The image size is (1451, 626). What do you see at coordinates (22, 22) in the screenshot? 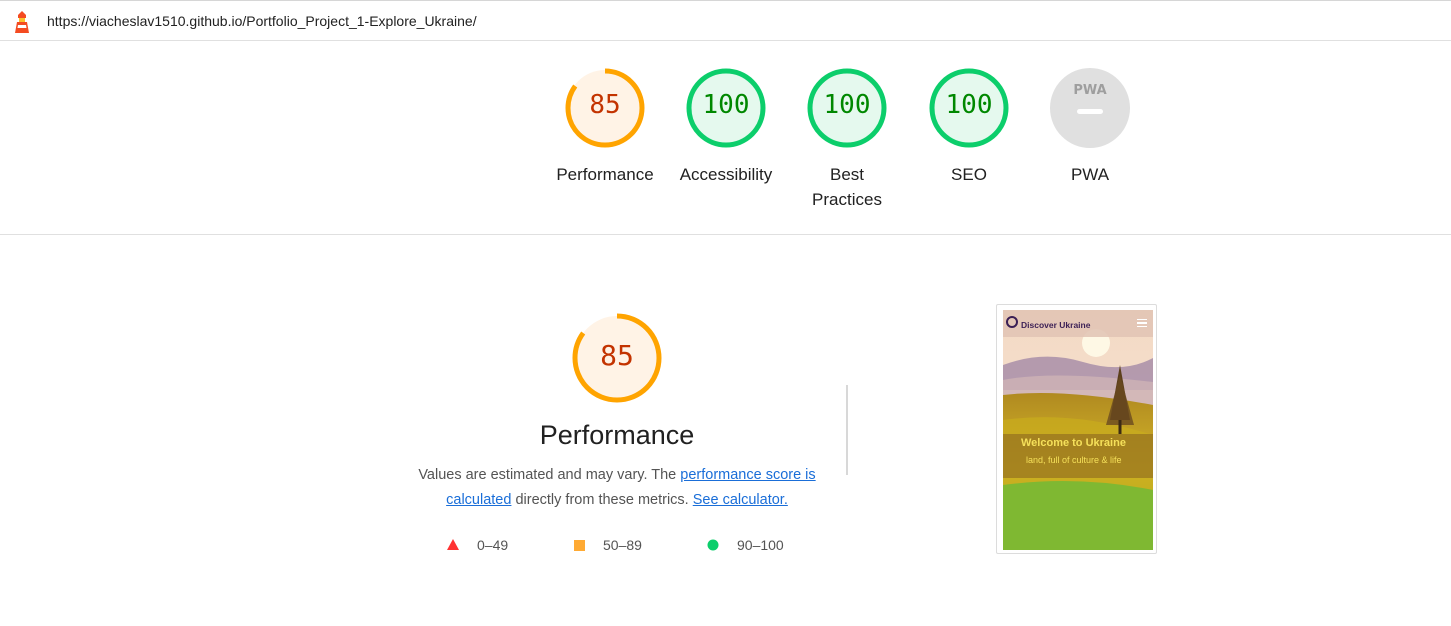
I see `lighthouse-icon` at bounding box center [22, 22].